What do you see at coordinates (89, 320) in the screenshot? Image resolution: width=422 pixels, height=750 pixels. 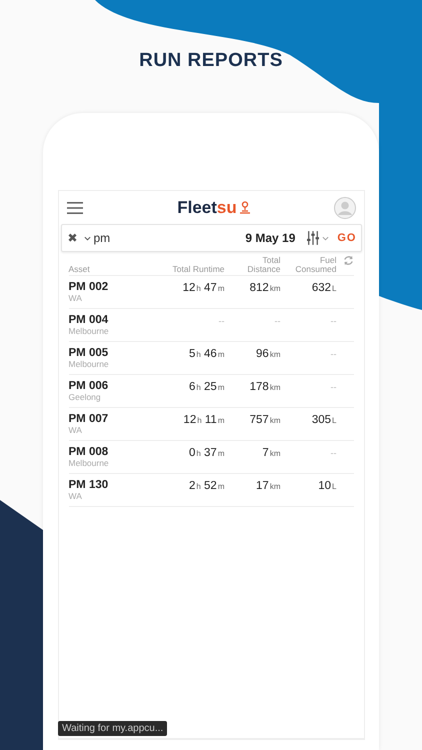 I see `asset-name: PM 004` at bounding box center [89, 320].